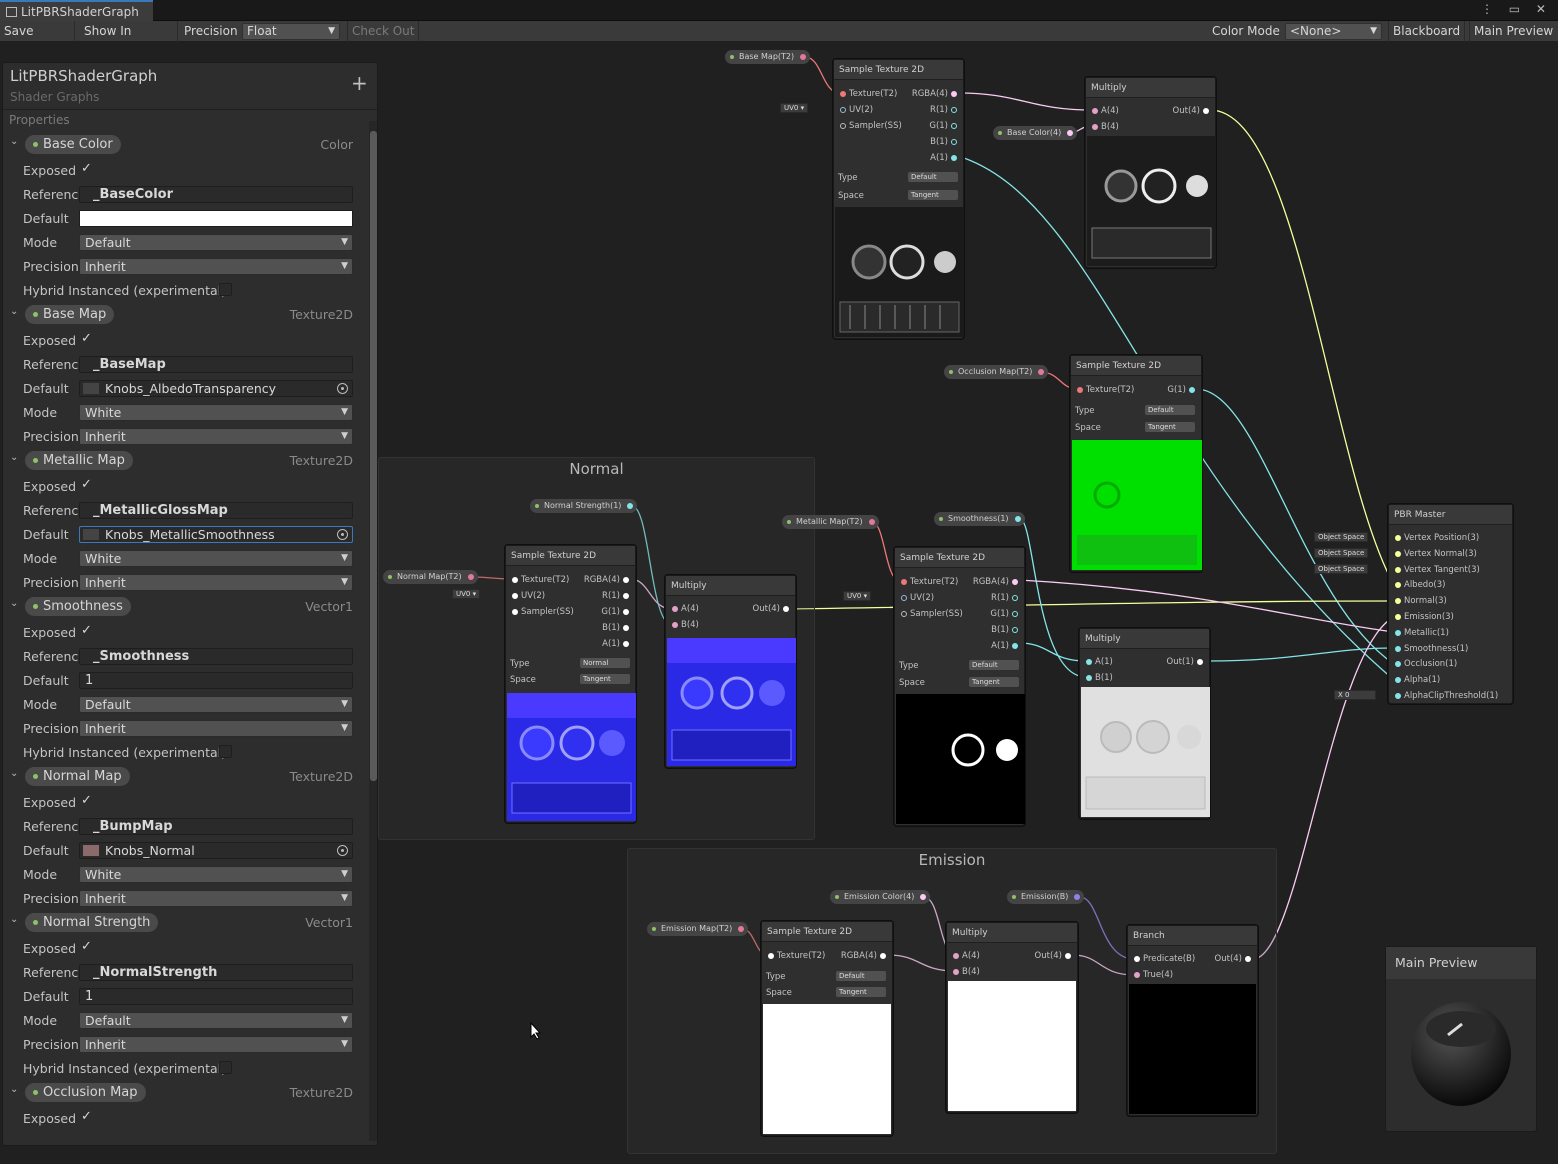 The height and width of the screenshot is (1164, 1558). What do you see at coordinates (183, 145) in the screenshot?
I see `property-header: ⌄ Base Color Color` at bounding box center [183, 145].